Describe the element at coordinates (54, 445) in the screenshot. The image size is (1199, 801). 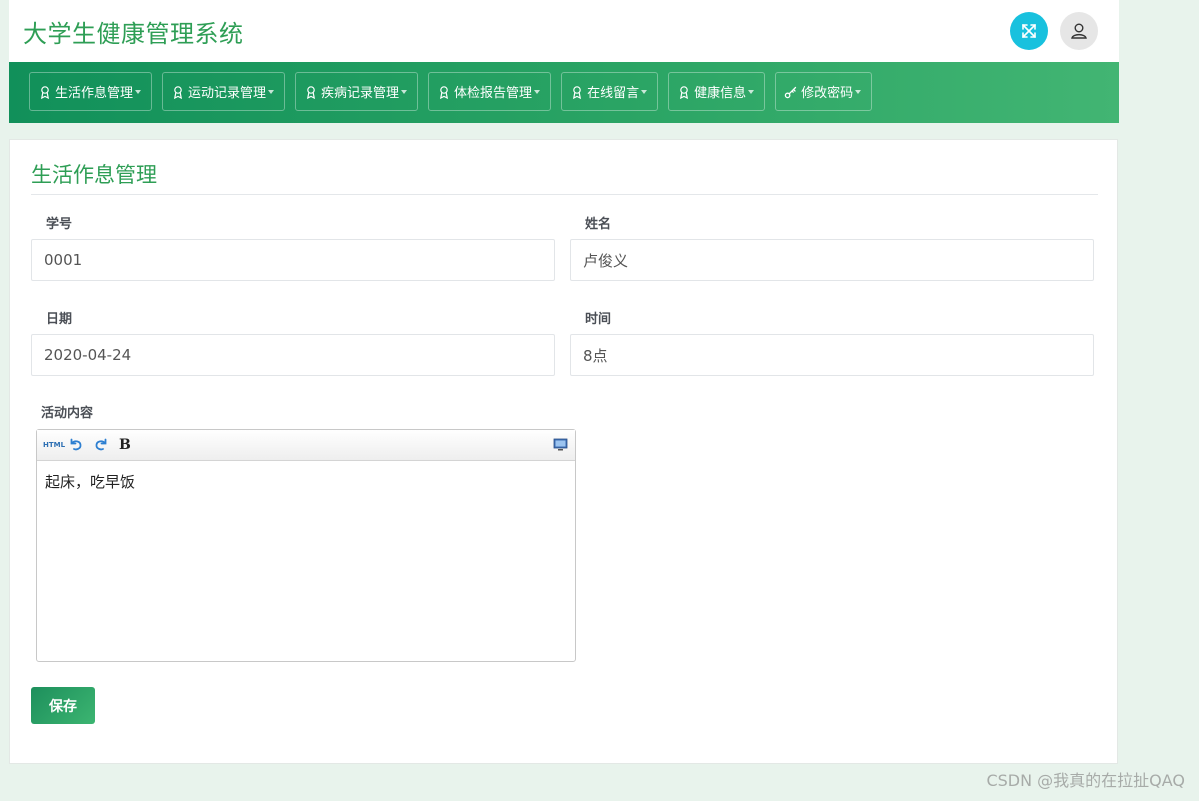
I see `html-source-button: HTML` at that location.